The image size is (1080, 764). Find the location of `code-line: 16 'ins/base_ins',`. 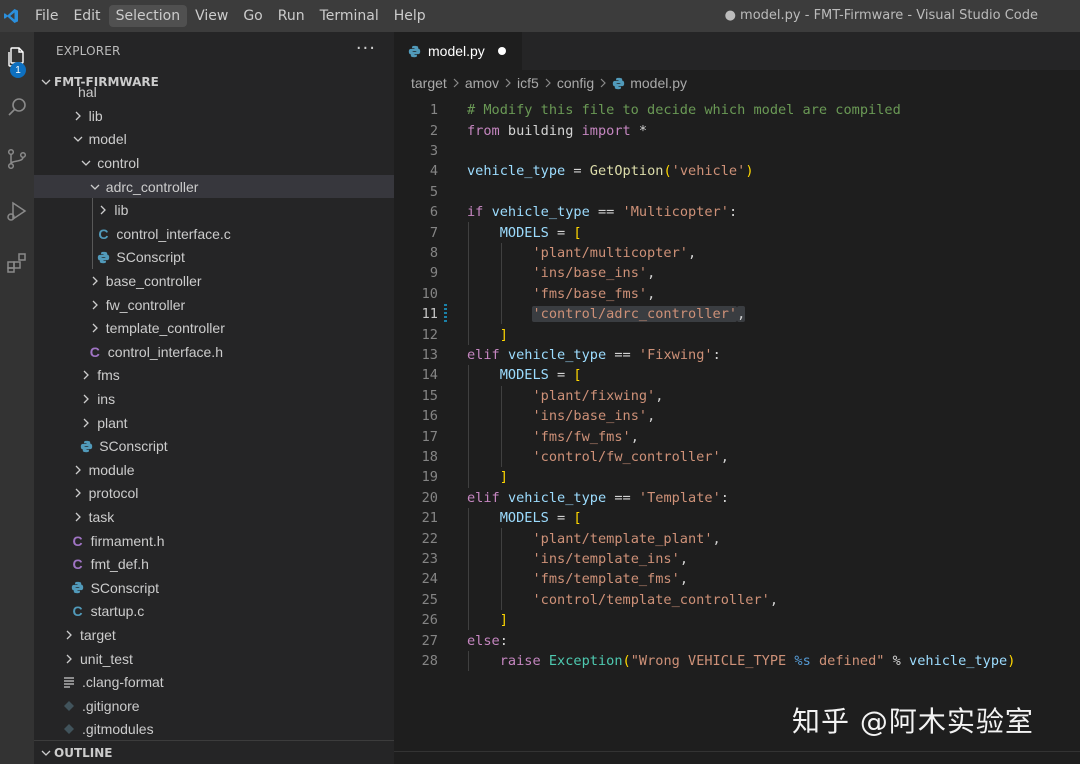

code-line: 16 'ins/base_ins', is located at coordinates (737, 416).